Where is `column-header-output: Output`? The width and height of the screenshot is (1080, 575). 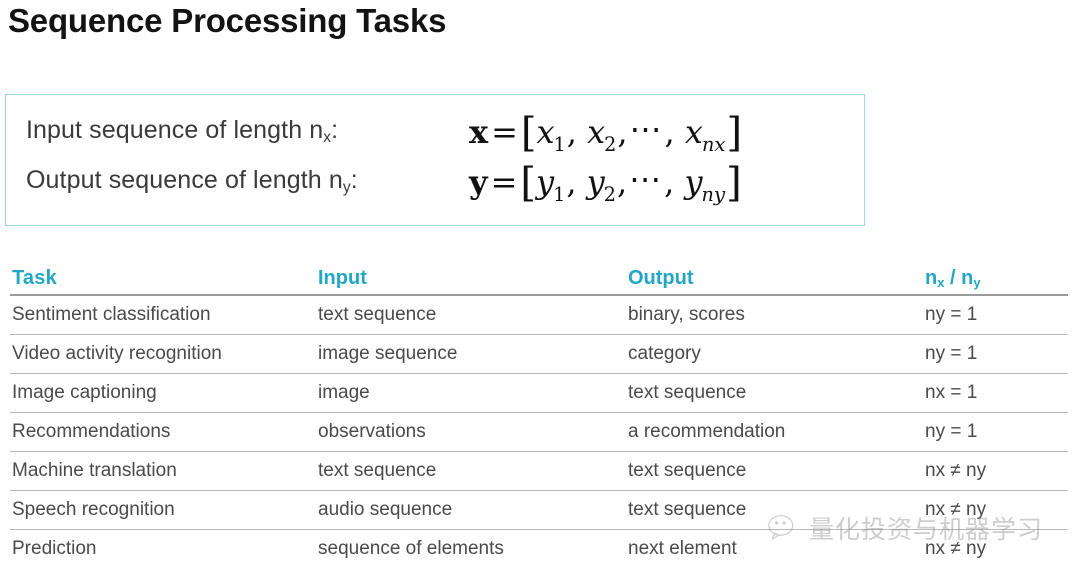 column-header-output: Output is located at coordinates (661, 277).